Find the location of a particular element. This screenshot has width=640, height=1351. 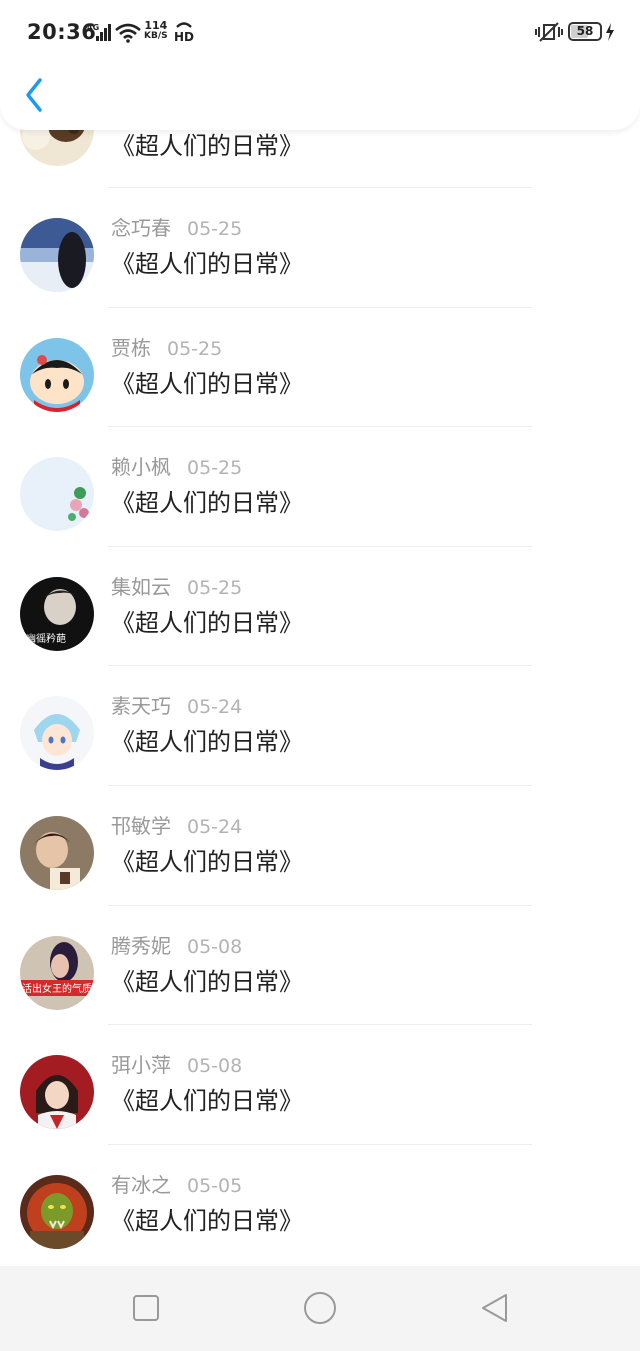

wifi-icon is located at coordinates (128, 33).